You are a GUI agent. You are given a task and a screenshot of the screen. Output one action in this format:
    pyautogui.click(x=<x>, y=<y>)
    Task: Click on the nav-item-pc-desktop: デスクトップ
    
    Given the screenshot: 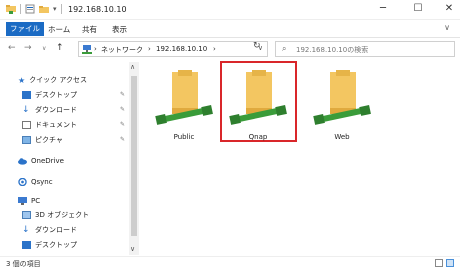 What is the action you would take?
    pyautogui.click(x=49, y=245)
    